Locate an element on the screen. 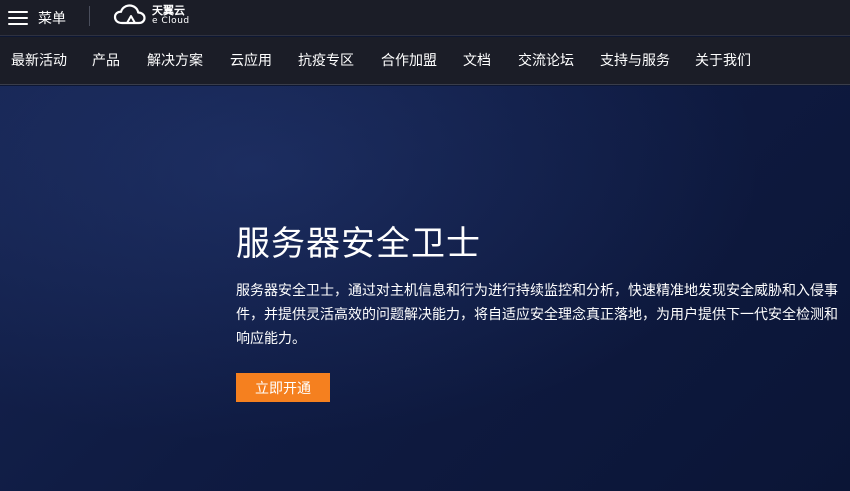  nav-item-cloud-apps: 云应用 is located at coordinates (251, 61).